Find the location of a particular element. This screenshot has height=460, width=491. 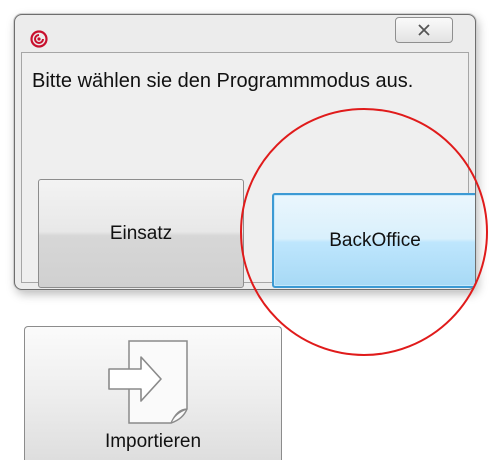

dialog-message: Bitte wählen sie den Programmmodus aus. is located at coordinates (223, 81).